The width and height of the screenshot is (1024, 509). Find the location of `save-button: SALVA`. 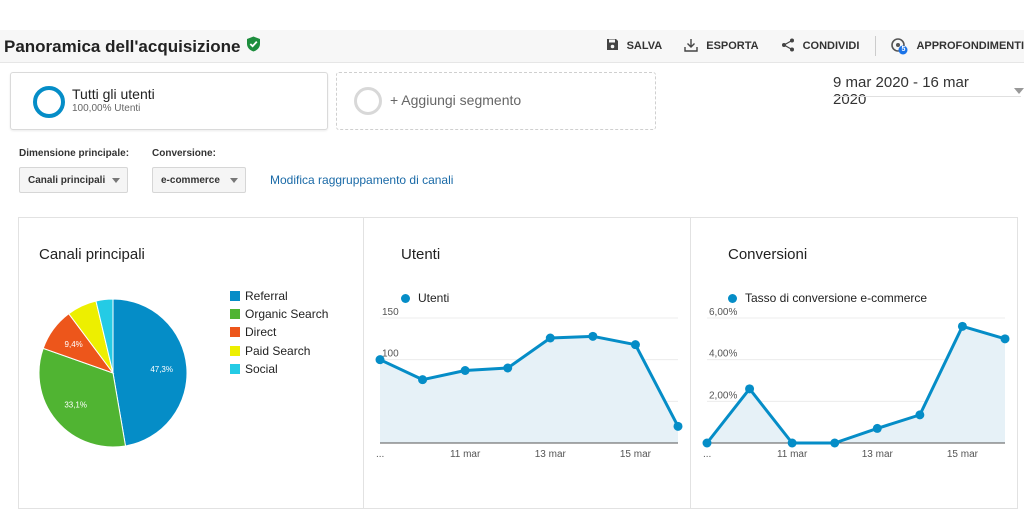

save-button: SALVA is located at coordinates (634, 46).